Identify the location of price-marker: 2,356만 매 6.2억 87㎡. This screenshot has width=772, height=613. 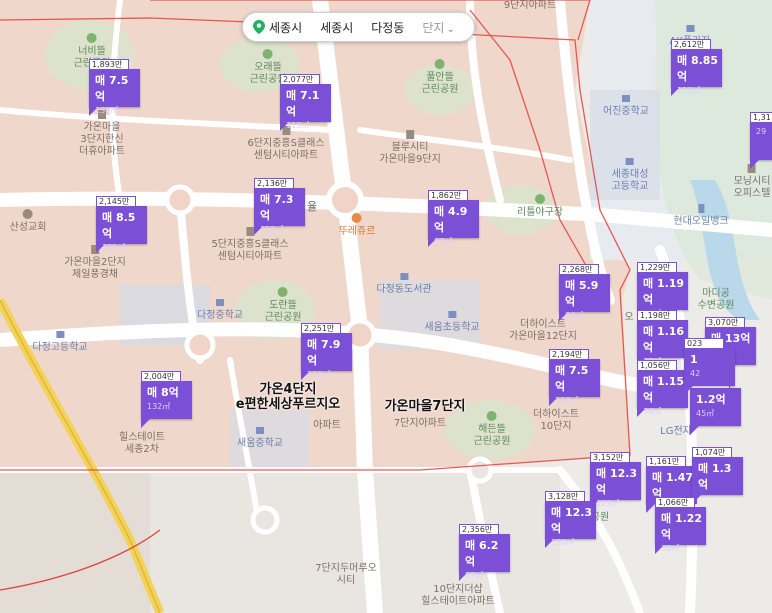
(484, 552).